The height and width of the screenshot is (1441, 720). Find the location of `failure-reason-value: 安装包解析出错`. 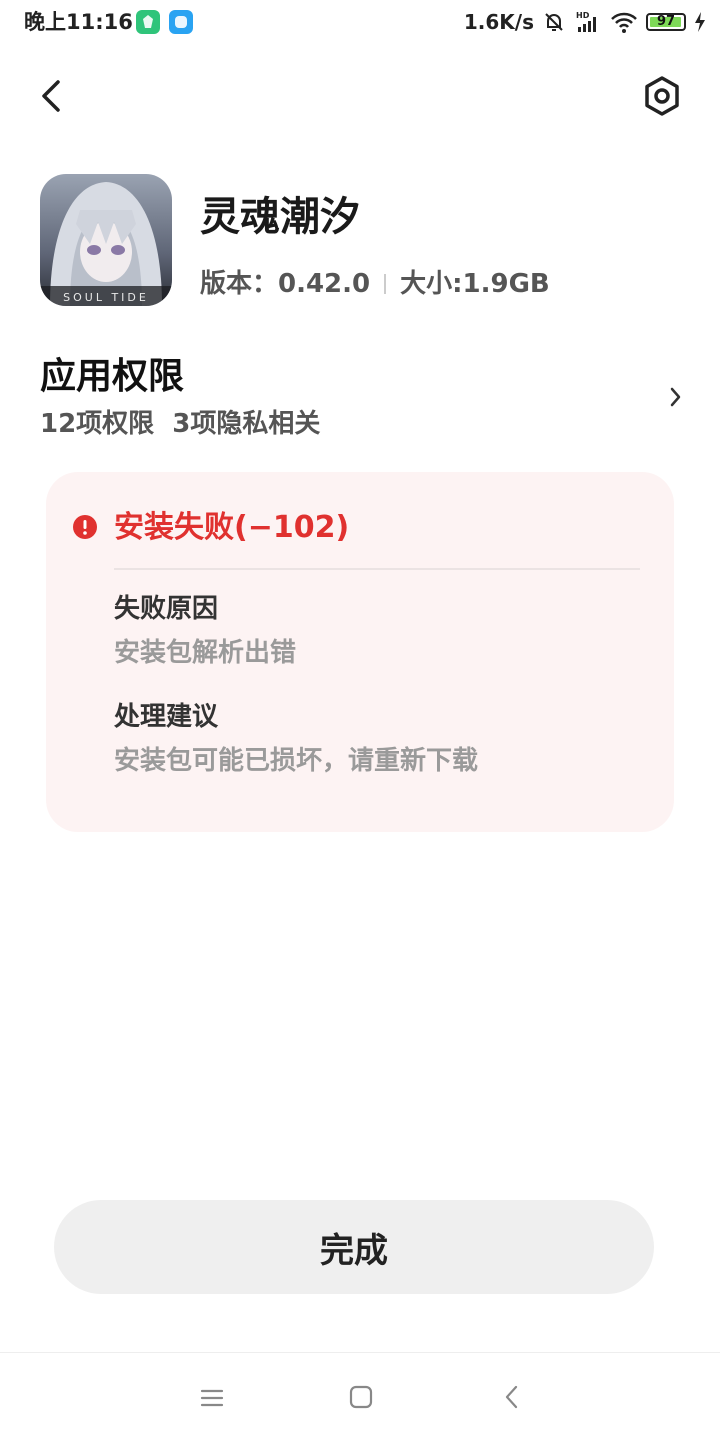

failure-reason-value: 安装包解析出错 is located at coordinates (205, 653).